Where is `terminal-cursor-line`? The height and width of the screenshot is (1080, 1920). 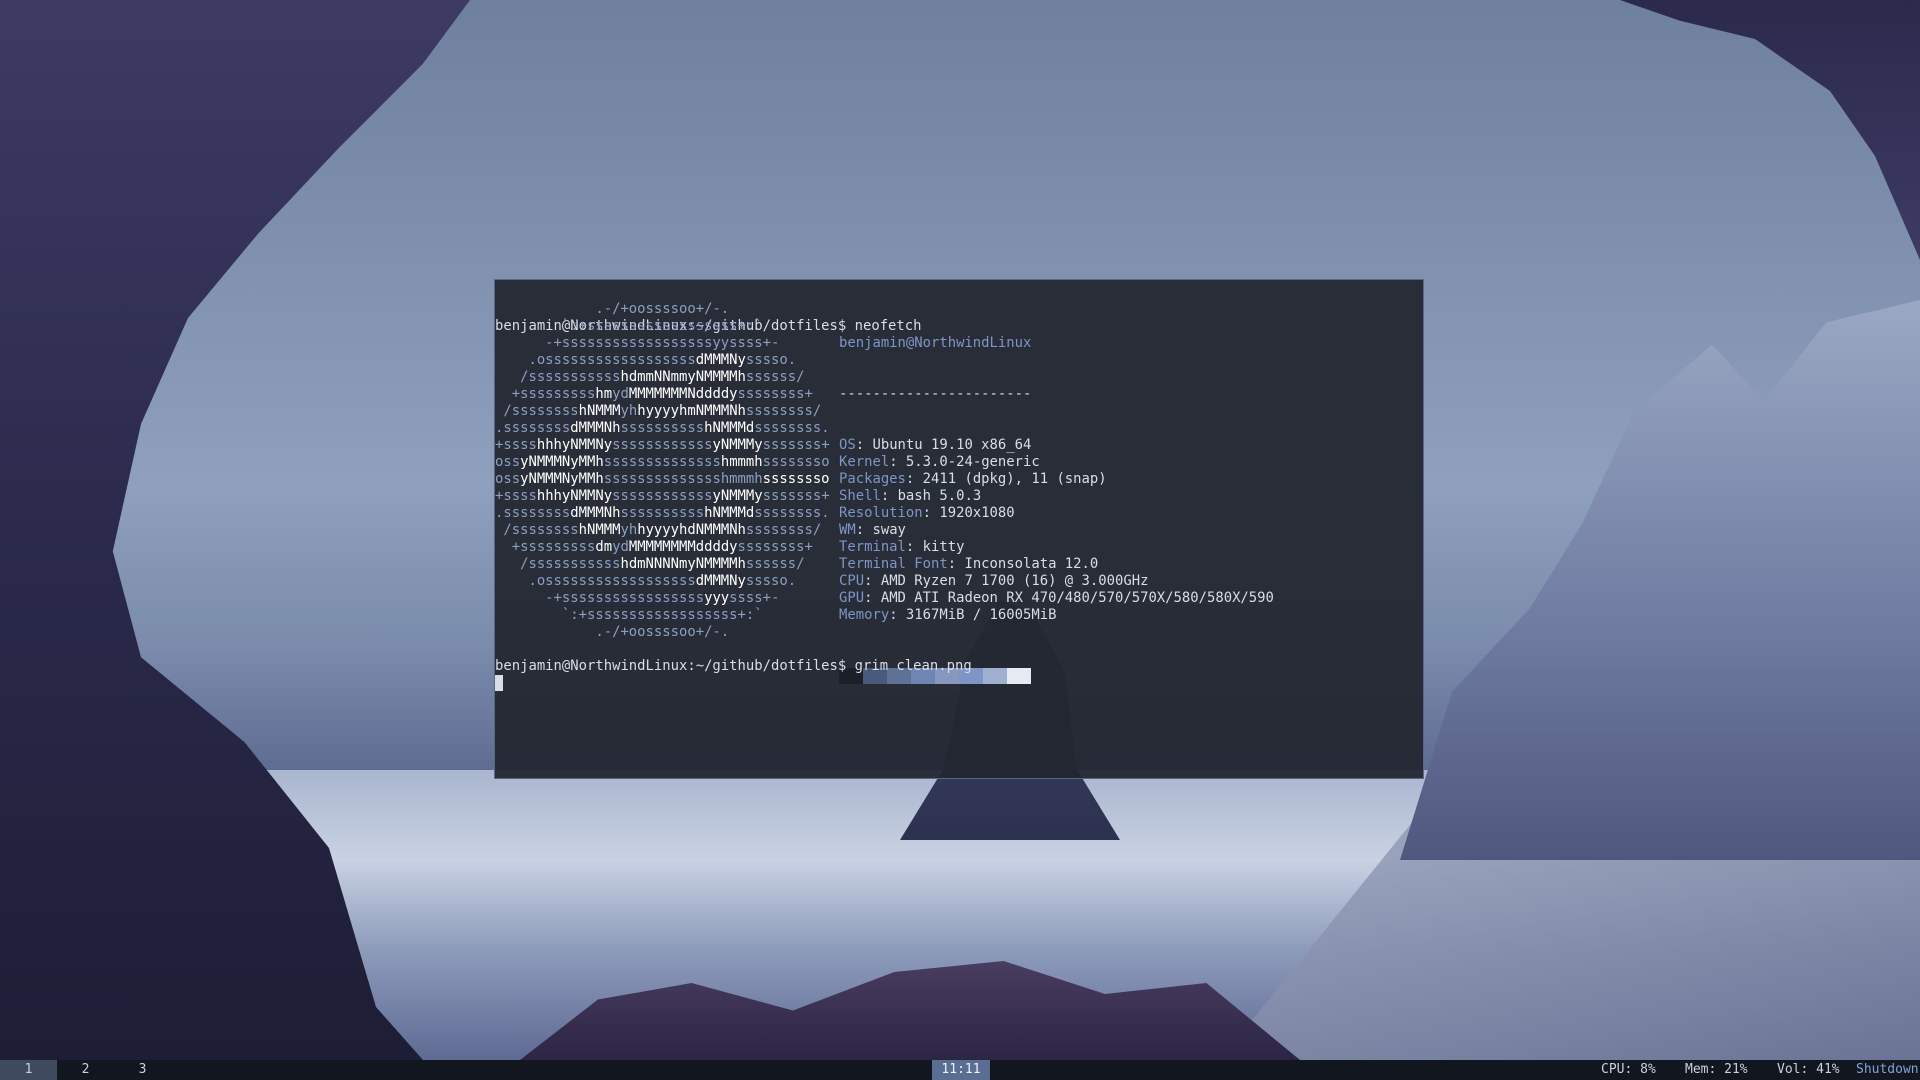 terminal-cursor-line is located at coordinates (499, 683).